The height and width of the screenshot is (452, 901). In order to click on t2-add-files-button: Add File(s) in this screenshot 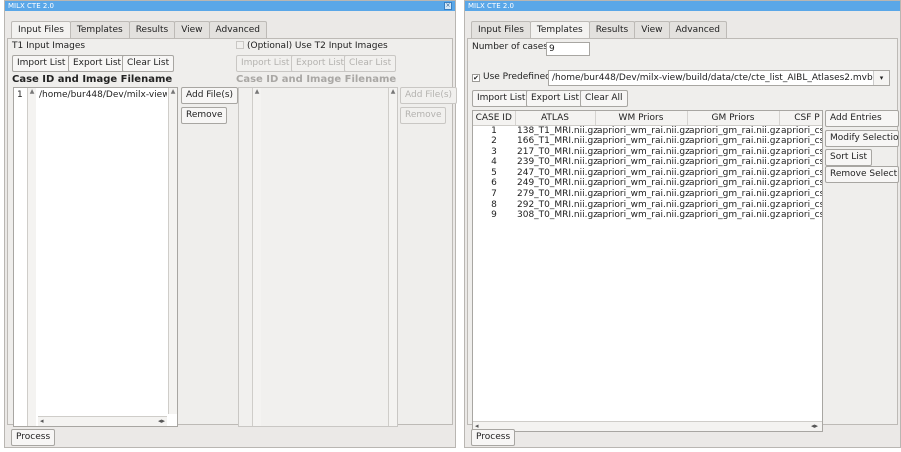, I will do `click(429, 95)`.